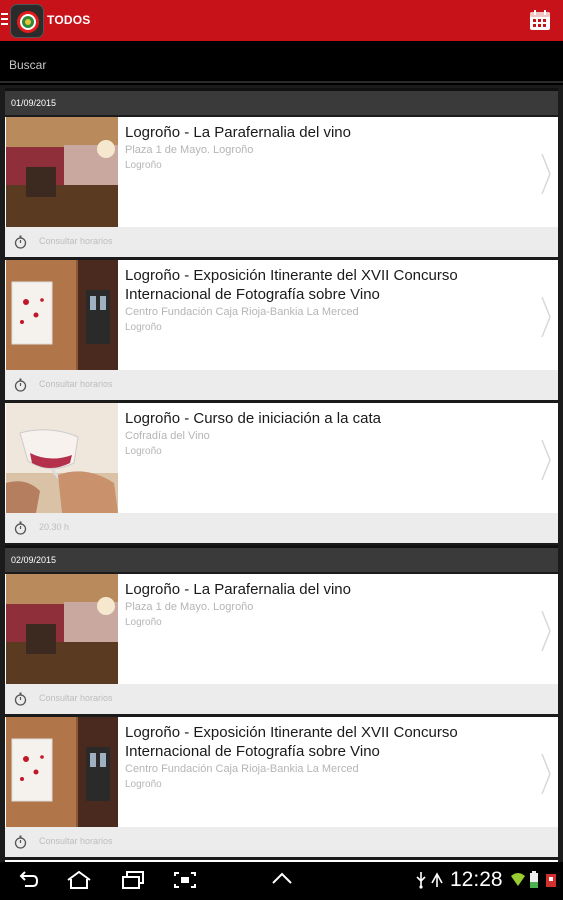 The width and height of the screenshot is (563, 900). Describe the element at coordinates (27, 21) in the screenshot. I see `app-logo-icon` at that location.